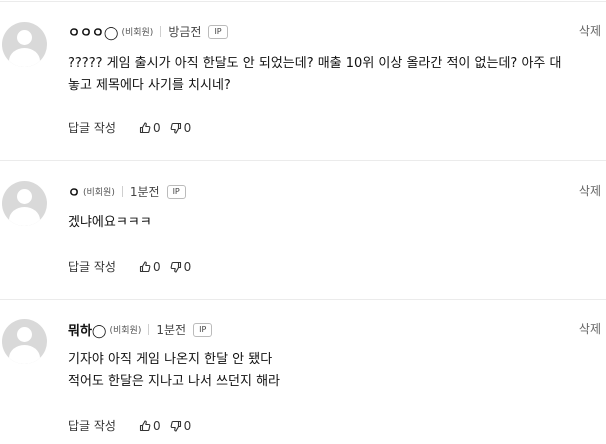 The height and width of the screenshot is (444, 606). What do you see at coordinates (93, 31) in the screenshot?
I see `nickname: ㅇㅇㅇ◯` at bounding box center [93, 31].